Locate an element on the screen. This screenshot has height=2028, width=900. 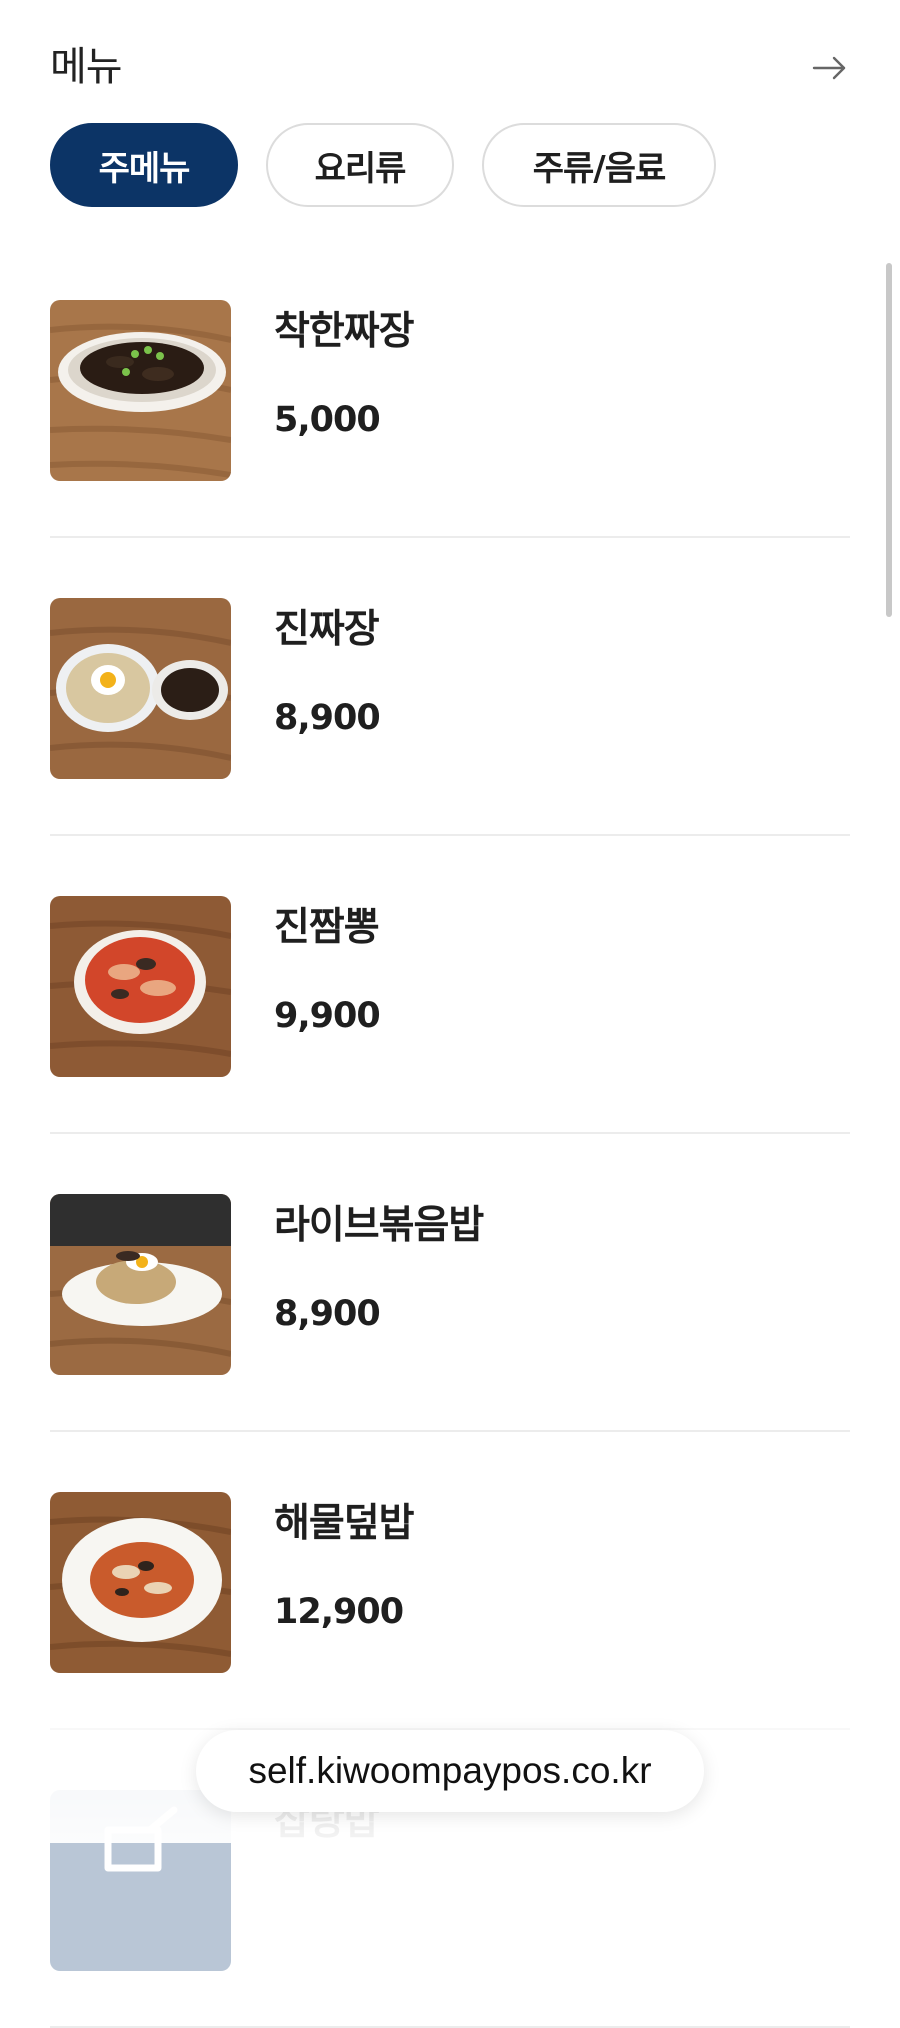
arrow-right-icon is located at coordinates (830, 68).